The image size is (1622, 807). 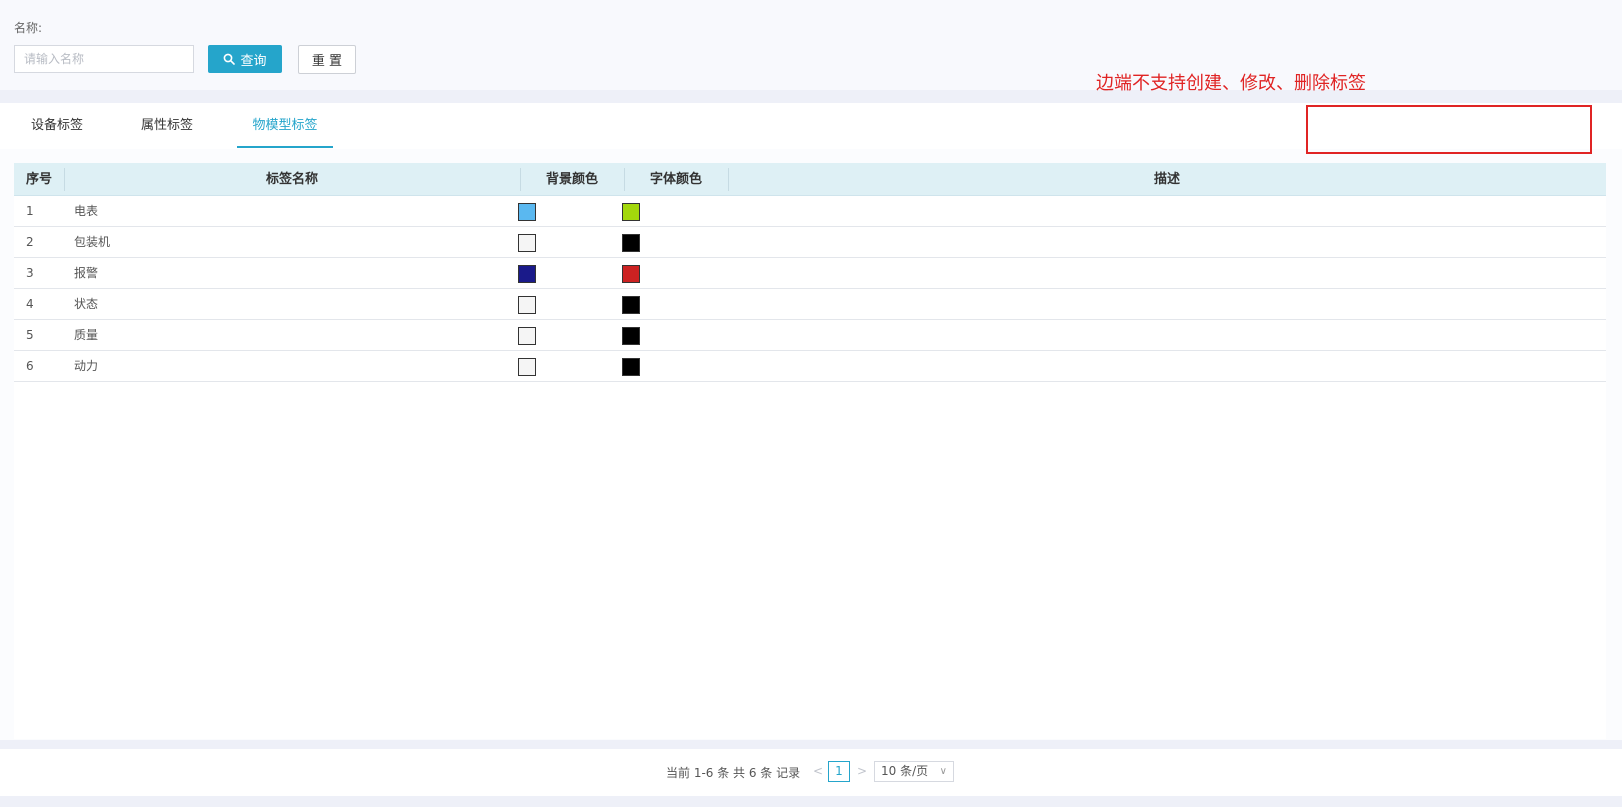 I want to click on table-row: 2 包装机, so click(x=810, y=242).